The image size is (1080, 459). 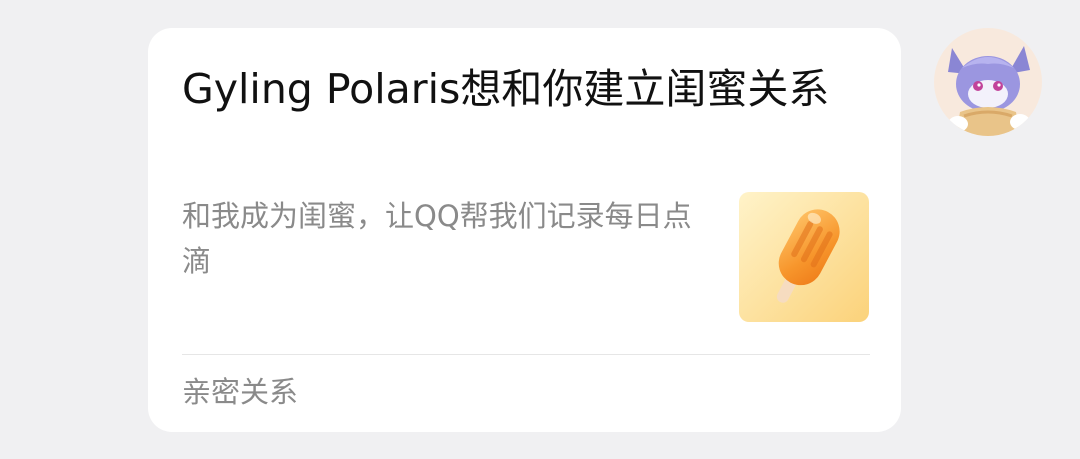 What do you see at coordinates (437, 238) in the screenshot?
I see `card-description: 和我成为闺蜜，让QQ帮我们记录每日点滴` at bounding box center [437, 238].